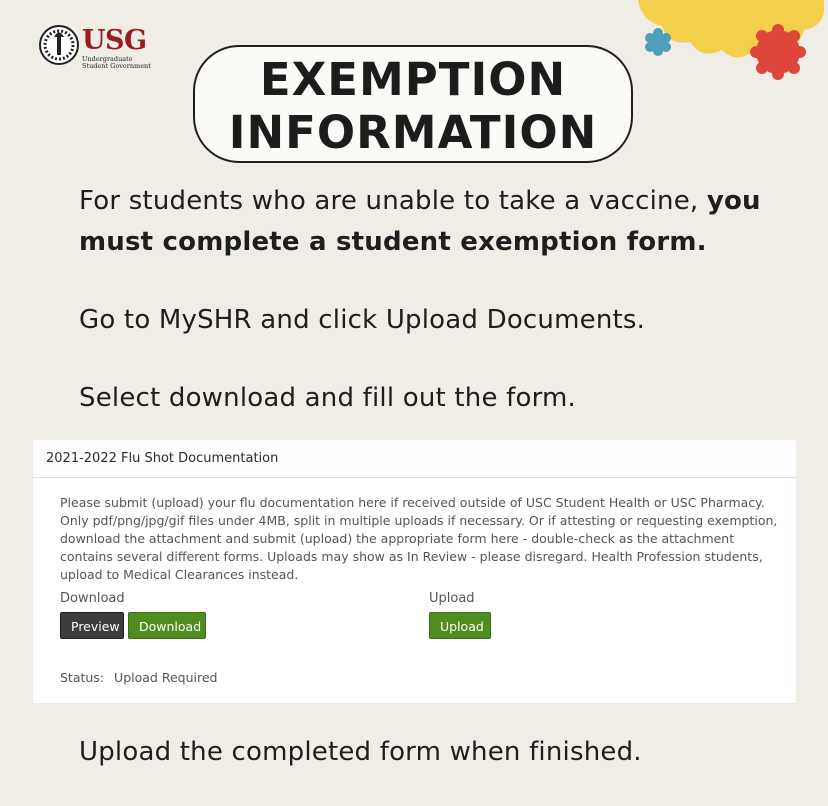 The image size is (828, 806). What do you see at coordinates (414, 459) in the screenshot?
I see `card-title: 2021-2022 Flu Shot Documentation` at bounding box center [414, 459].